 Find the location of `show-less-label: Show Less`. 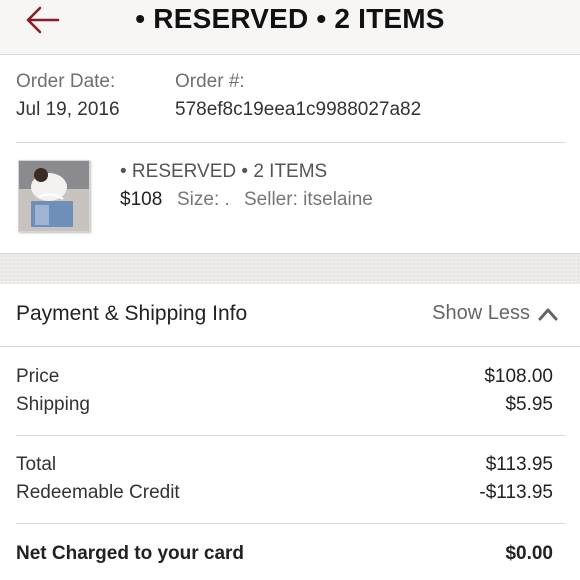

show-less-label: Show Less is located at coordinates (481, 313).